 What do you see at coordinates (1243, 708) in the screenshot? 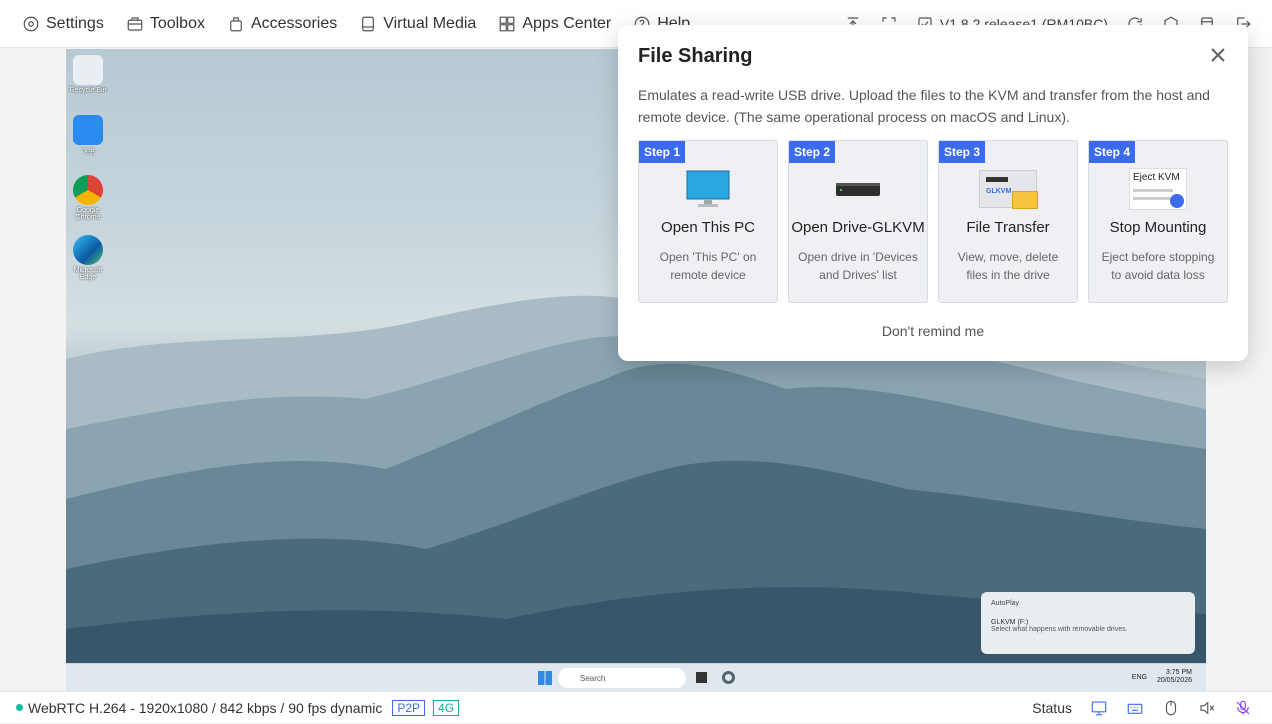
I see `microphone-muted-icon` at bounding box center [1243, 708].